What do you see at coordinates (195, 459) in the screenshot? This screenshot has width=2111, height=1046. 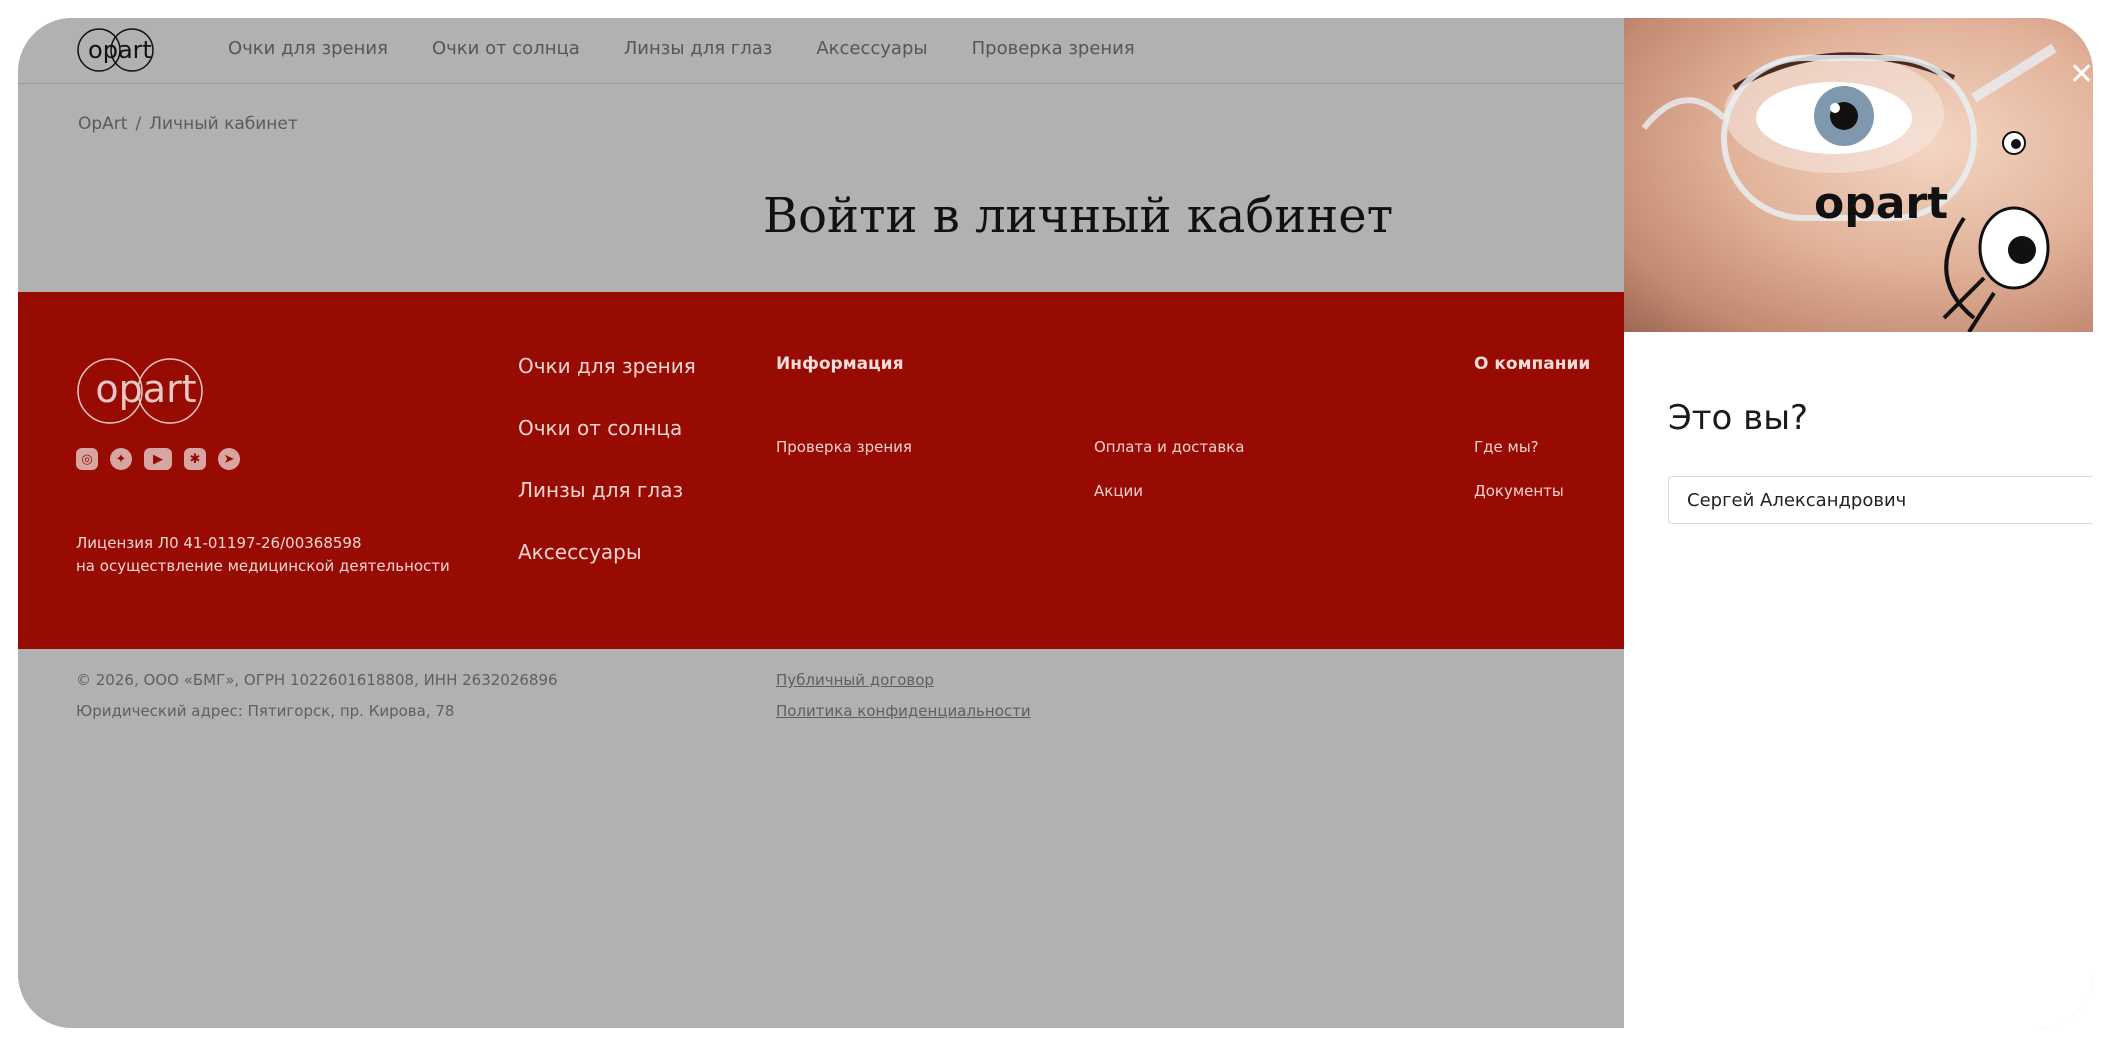 I see `vk-icon: ✱` at bounding box center [195, 459].